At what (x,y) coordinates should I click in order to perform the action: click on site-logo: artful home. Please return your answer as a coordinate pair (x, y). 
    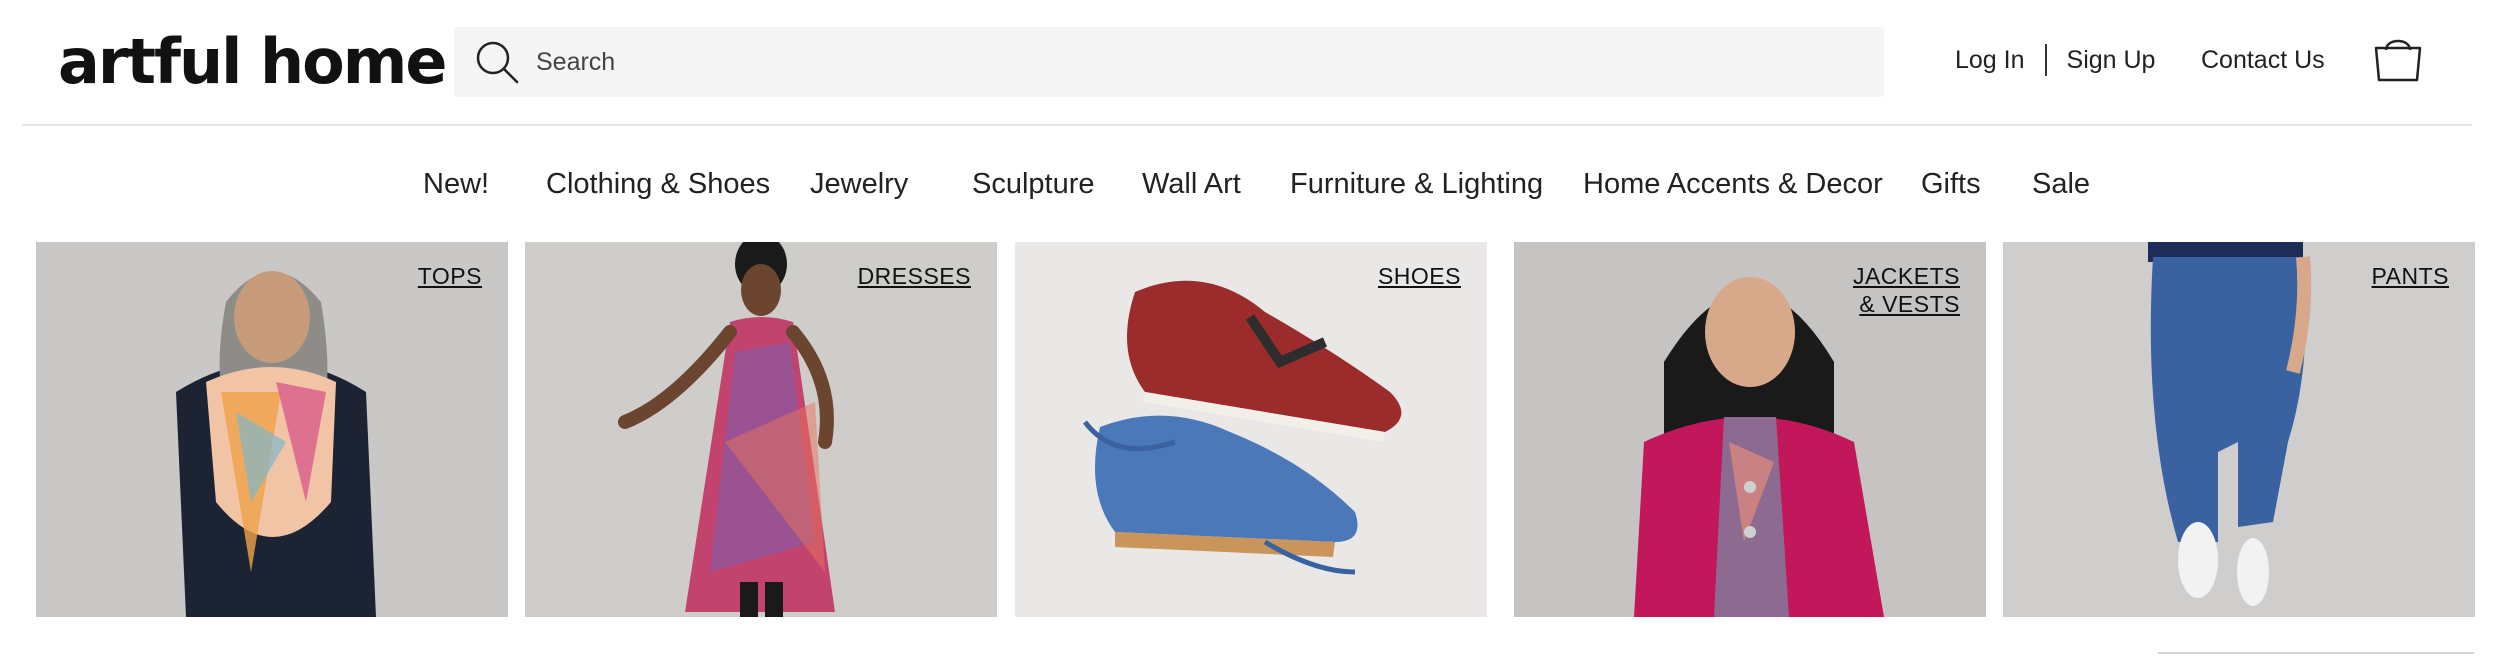
    Looking at the image, I should click on (252, 62).